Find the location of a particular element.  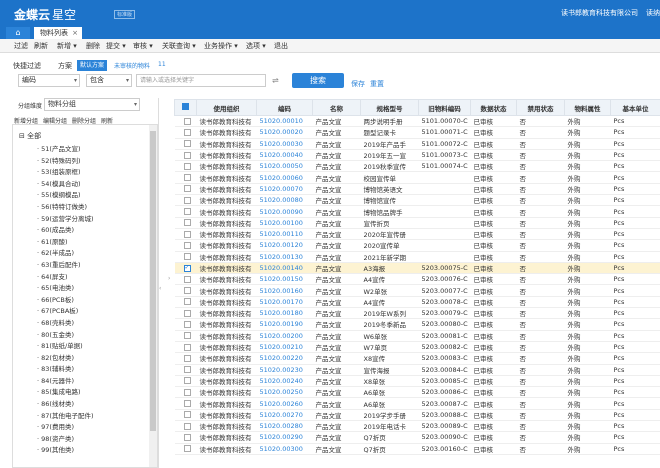

tree-item: · 85(集成电路) is located at coordinates (65, 392).